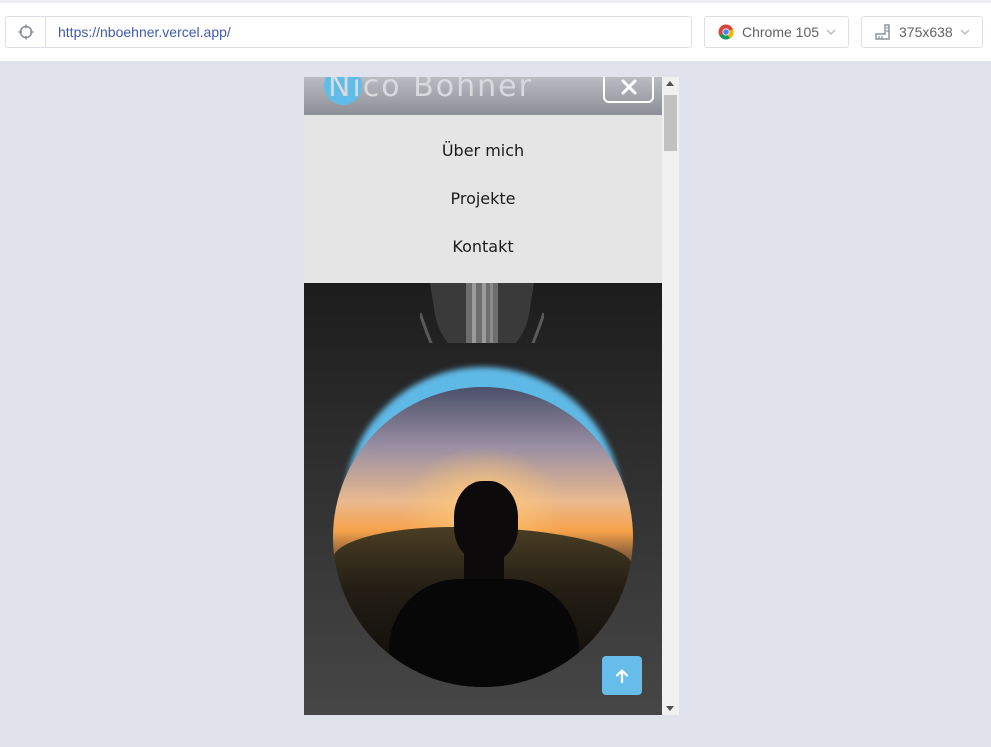  I want to click on photo-person-body, so click(484, 633).